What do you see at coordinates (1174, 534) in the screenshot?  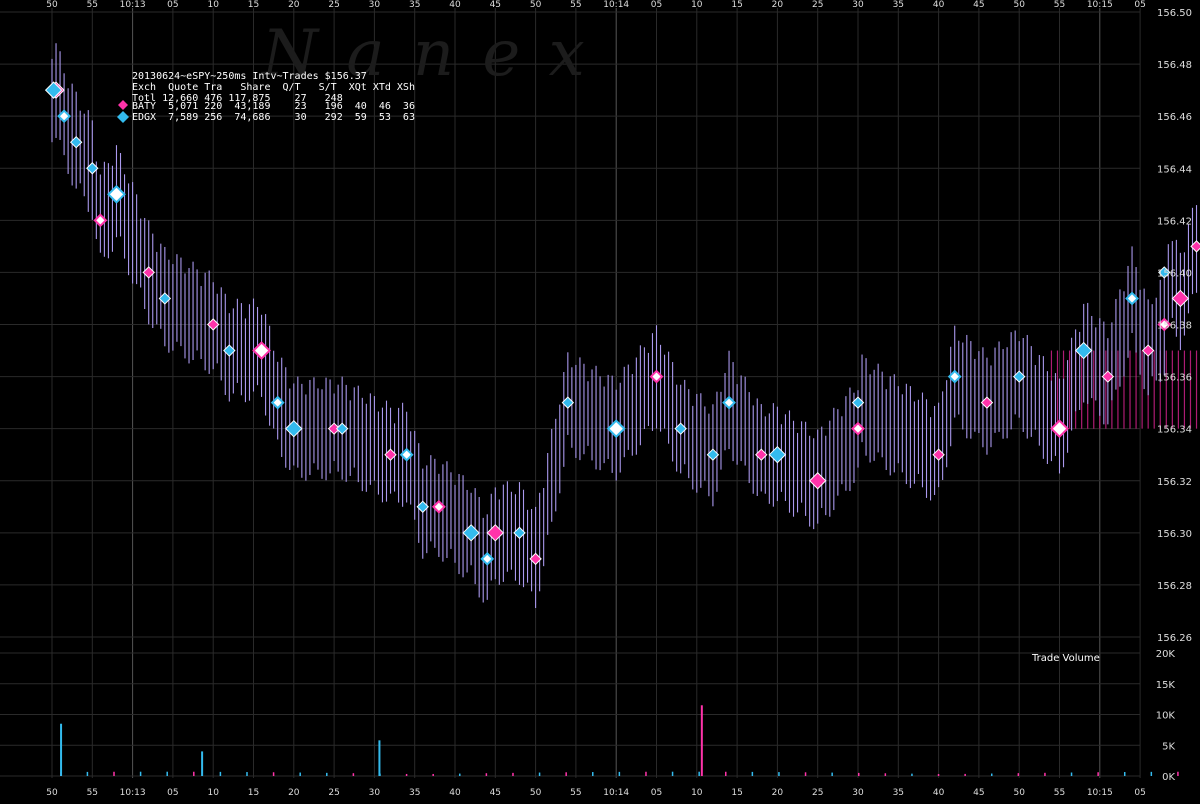 I see `price-tick-label: 156.30` at bounding box center [1174, 534].